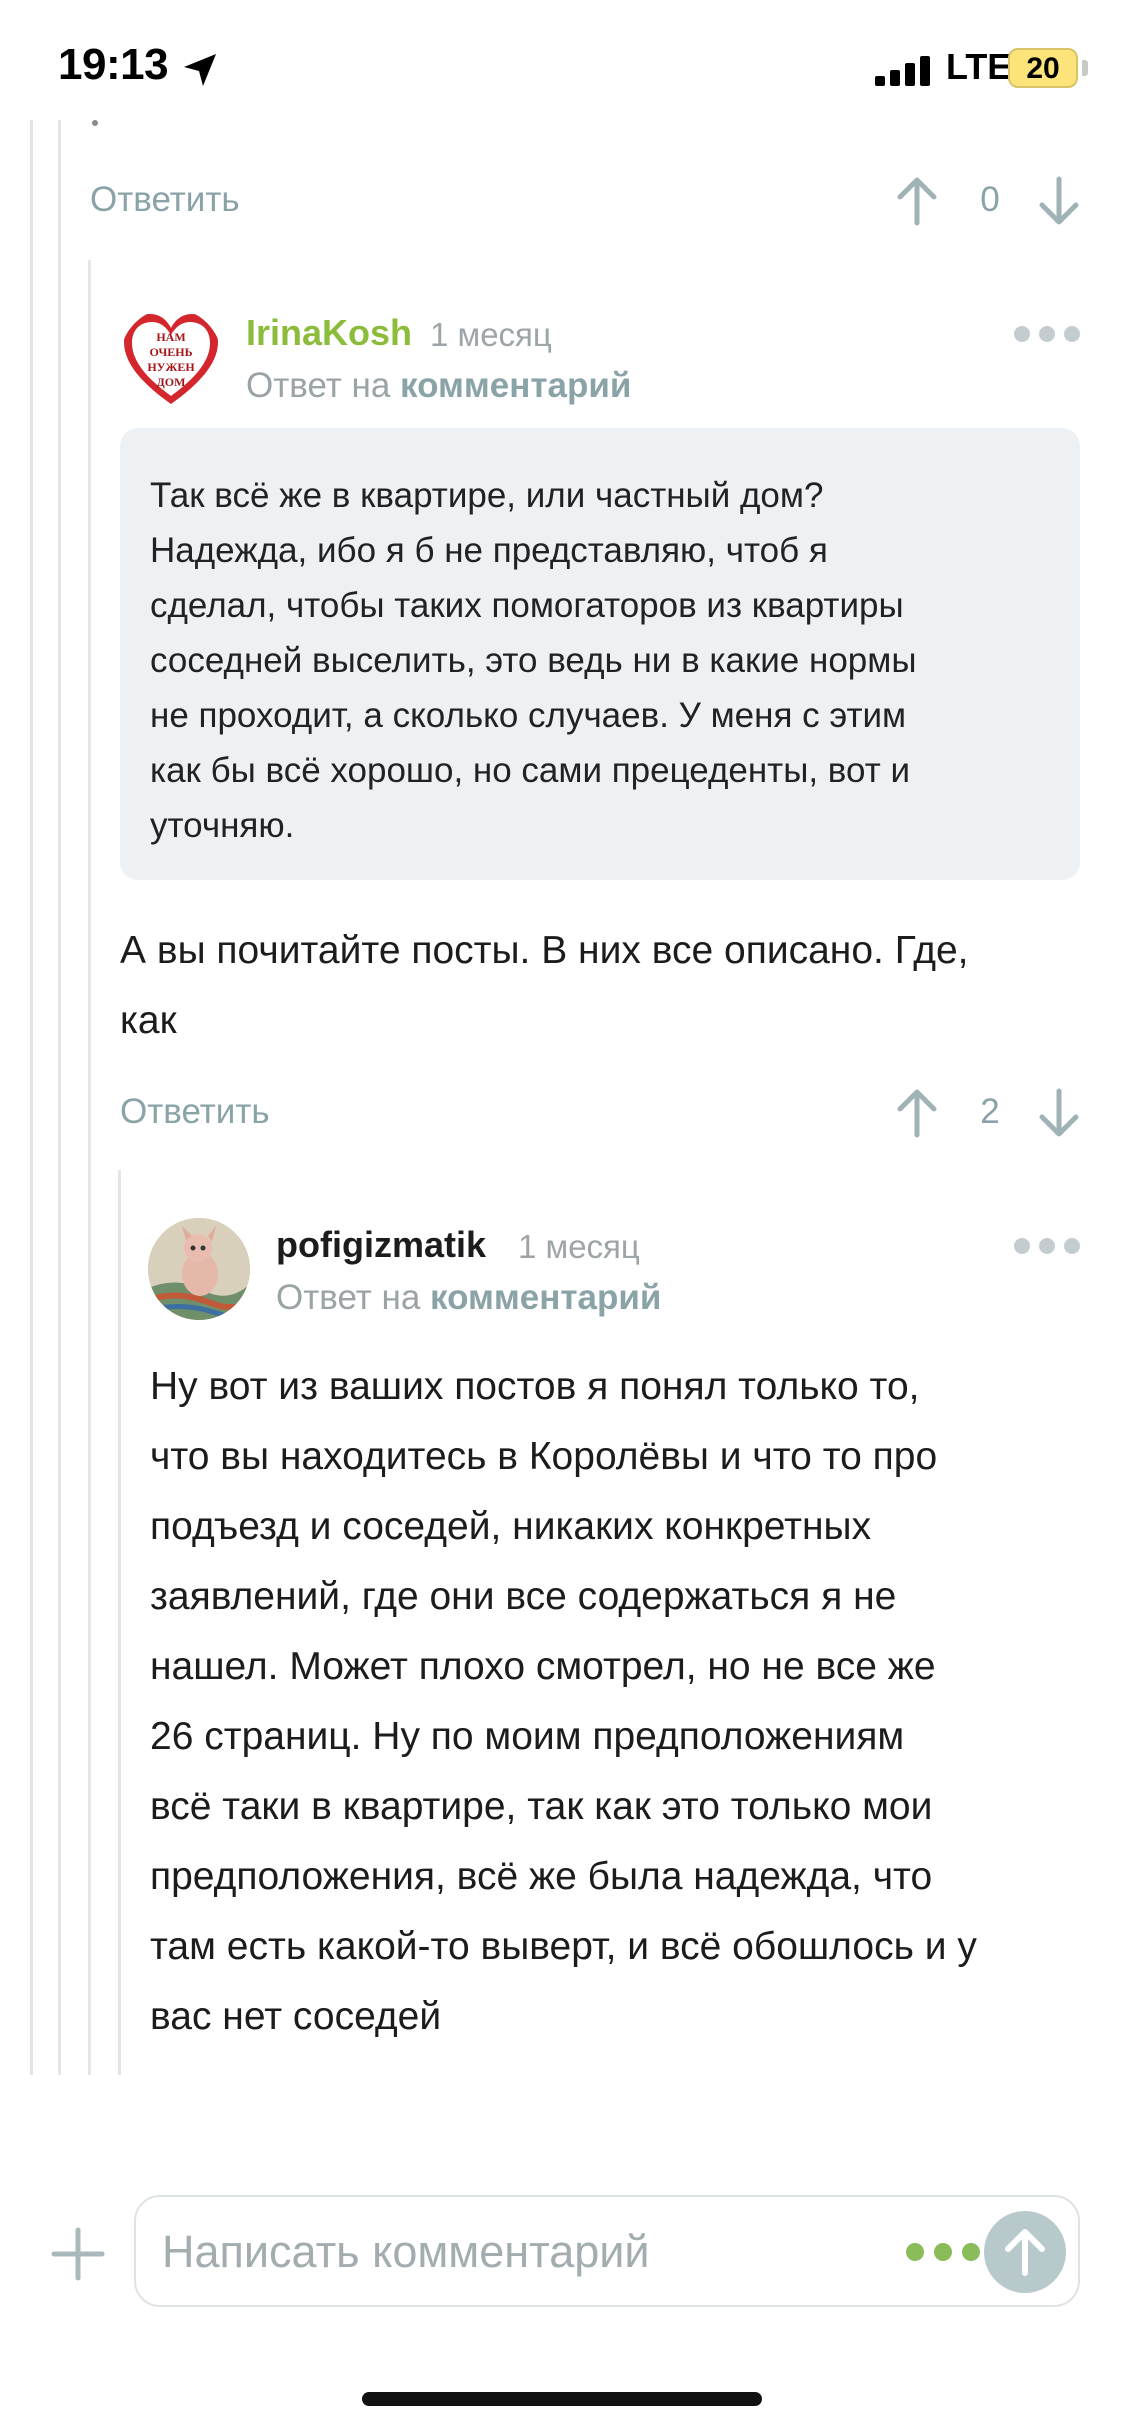  Describe the element at coordinates (541, 1876) in the screenshot. I see `comment-line: предположения, всё же была надежда, что` at that location.